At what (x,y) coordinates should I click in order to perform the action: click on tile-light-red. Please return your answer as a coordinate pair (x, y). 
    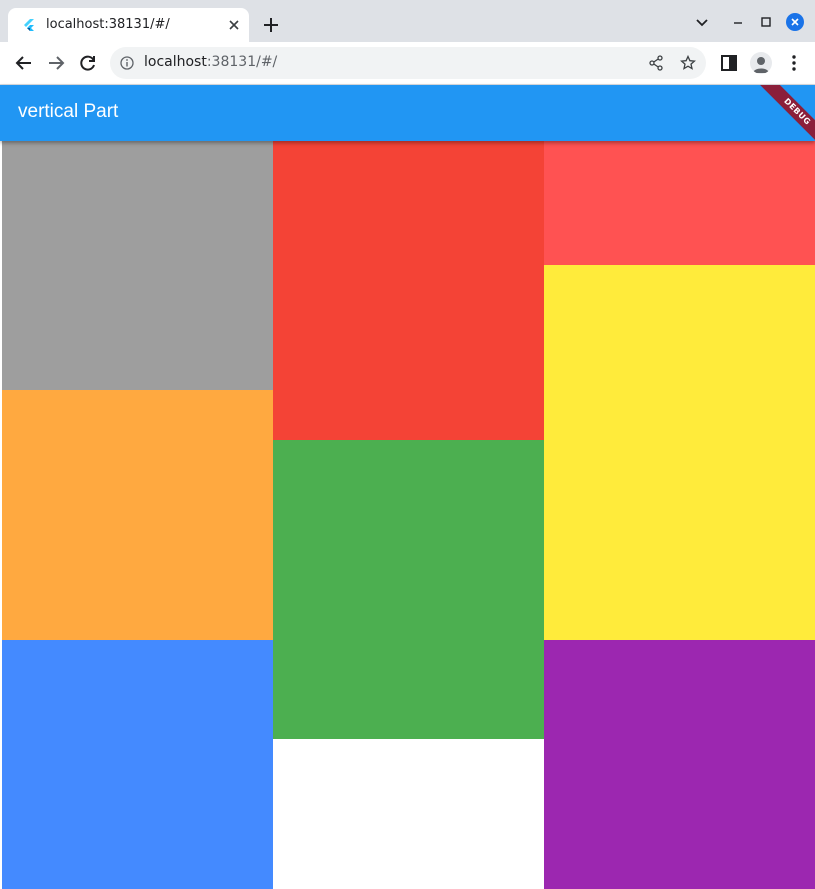
    Looking at the image, I should click on (679, 203).